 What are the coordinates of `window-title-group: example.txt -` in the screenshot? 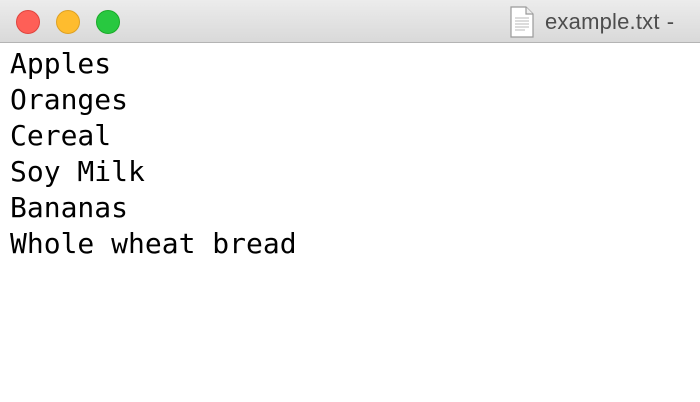 It's located at (591, 22).